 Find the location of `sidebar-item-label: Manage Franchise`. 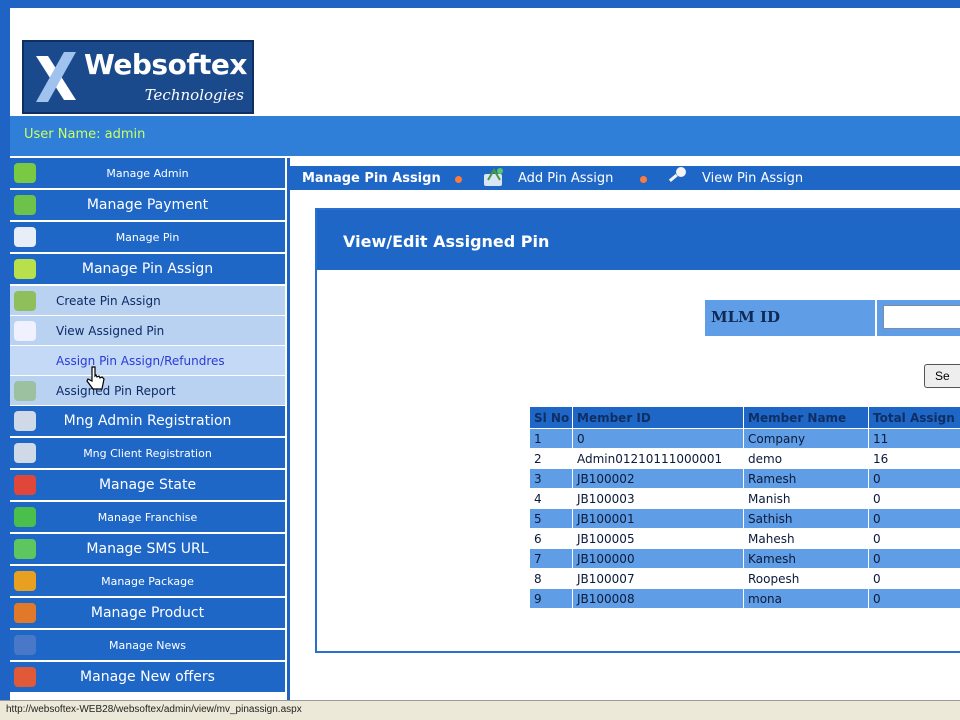

sidebar-item-label: Manage Franchise is located at coordinates (147, 517).